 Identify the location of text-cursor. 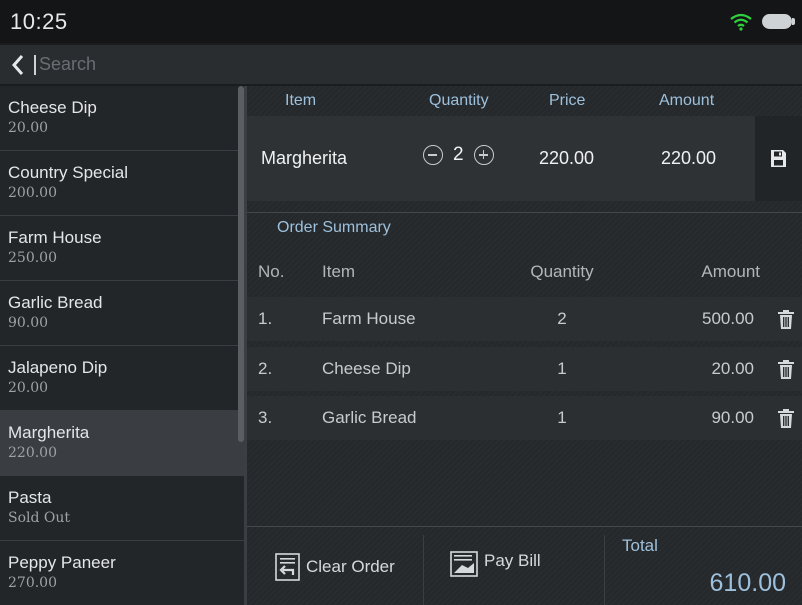
(35, 64).